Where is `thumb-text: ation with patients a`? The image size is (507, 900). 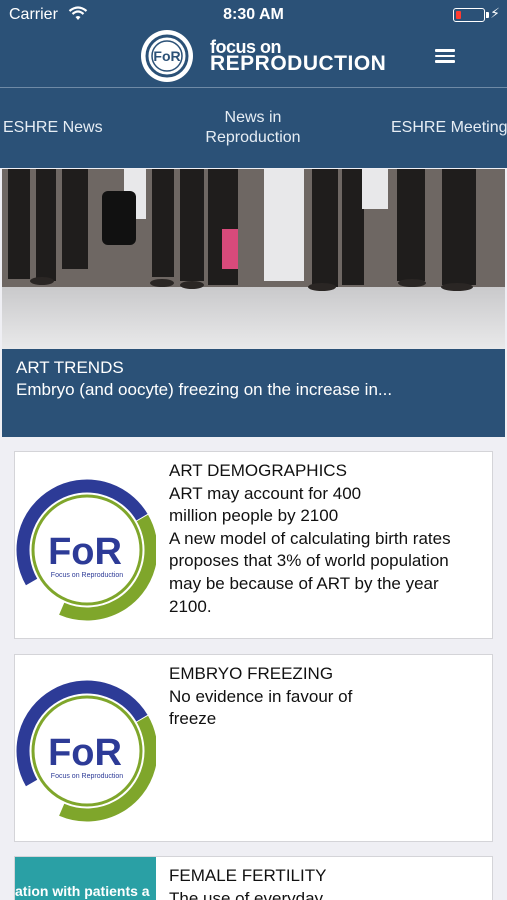 thumb-text: ation with patients a is located at coordinates (82, 891).